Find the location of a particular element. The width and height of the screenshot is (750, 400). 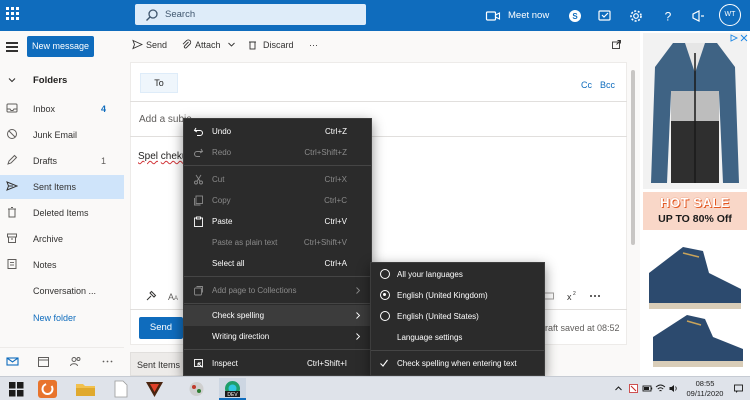

new-message-button: New message is located at coordinates (60, 46).